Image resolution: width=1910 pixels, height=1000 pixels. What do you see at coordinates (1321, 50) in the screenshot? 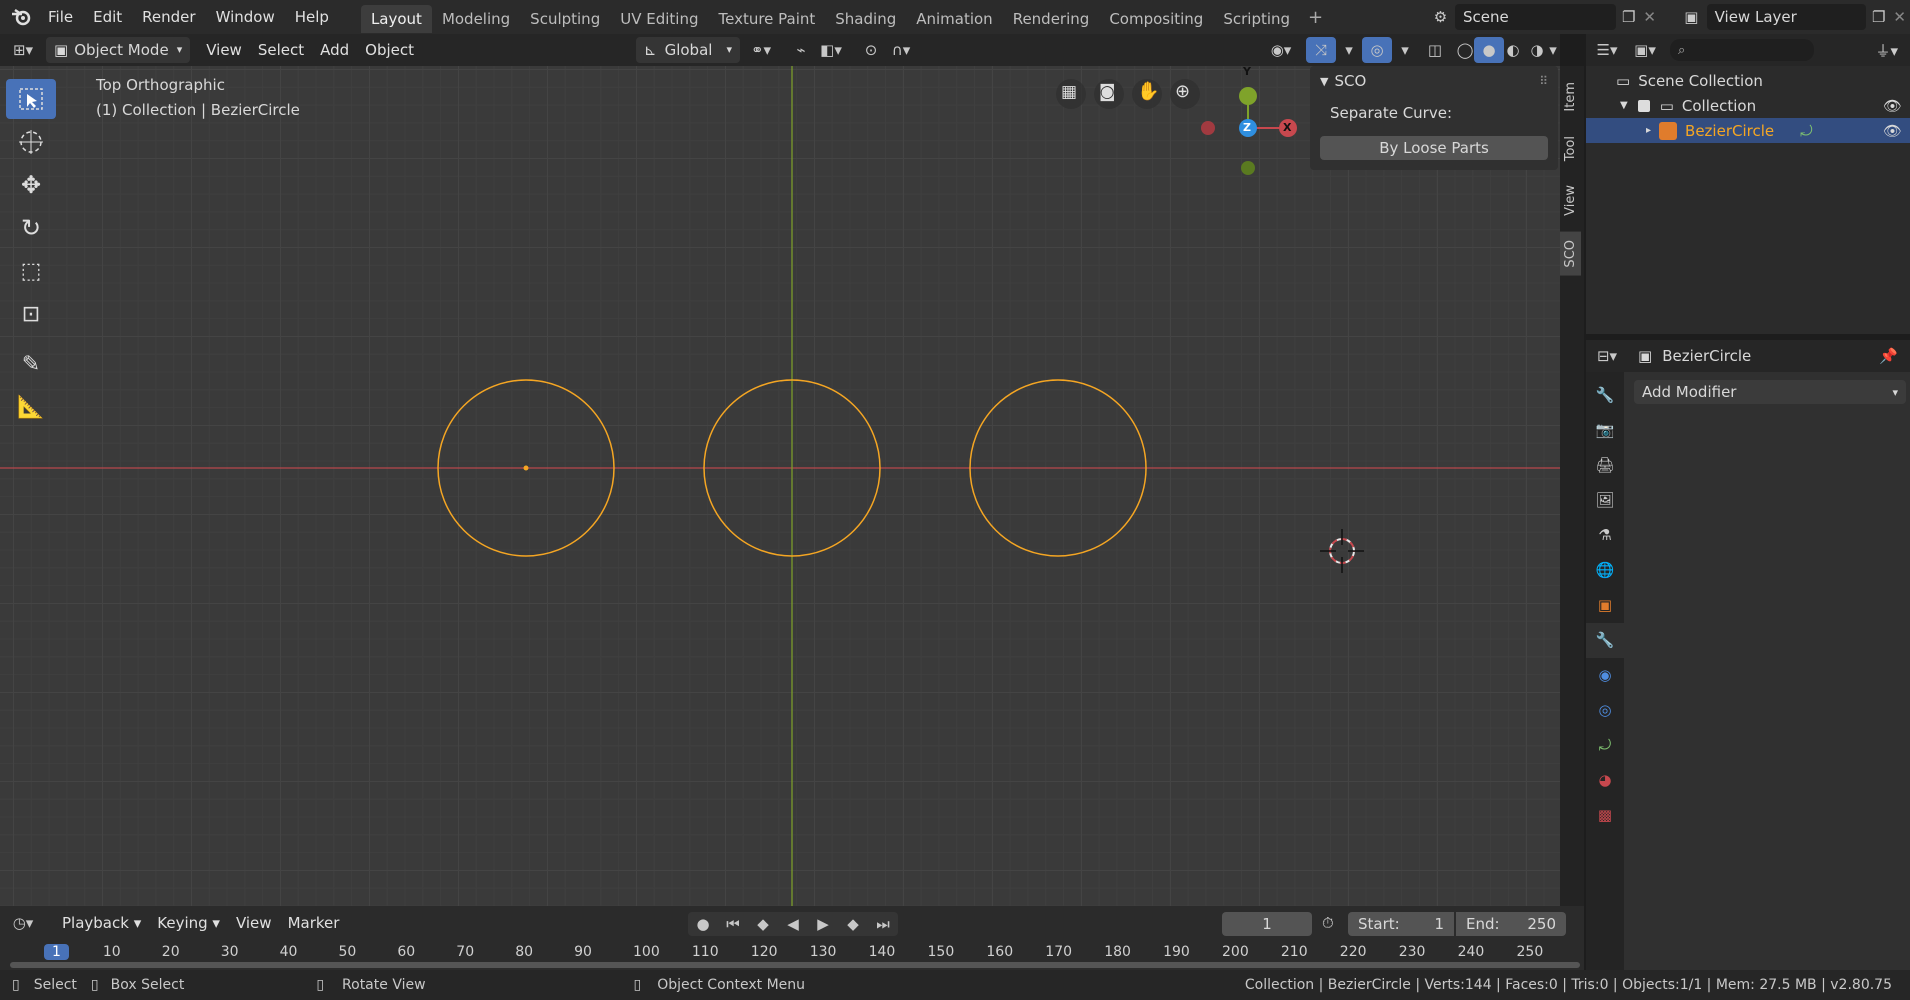
I see `gizmo-toggle-icon: ⤨` at bounding box center [1321, 50].